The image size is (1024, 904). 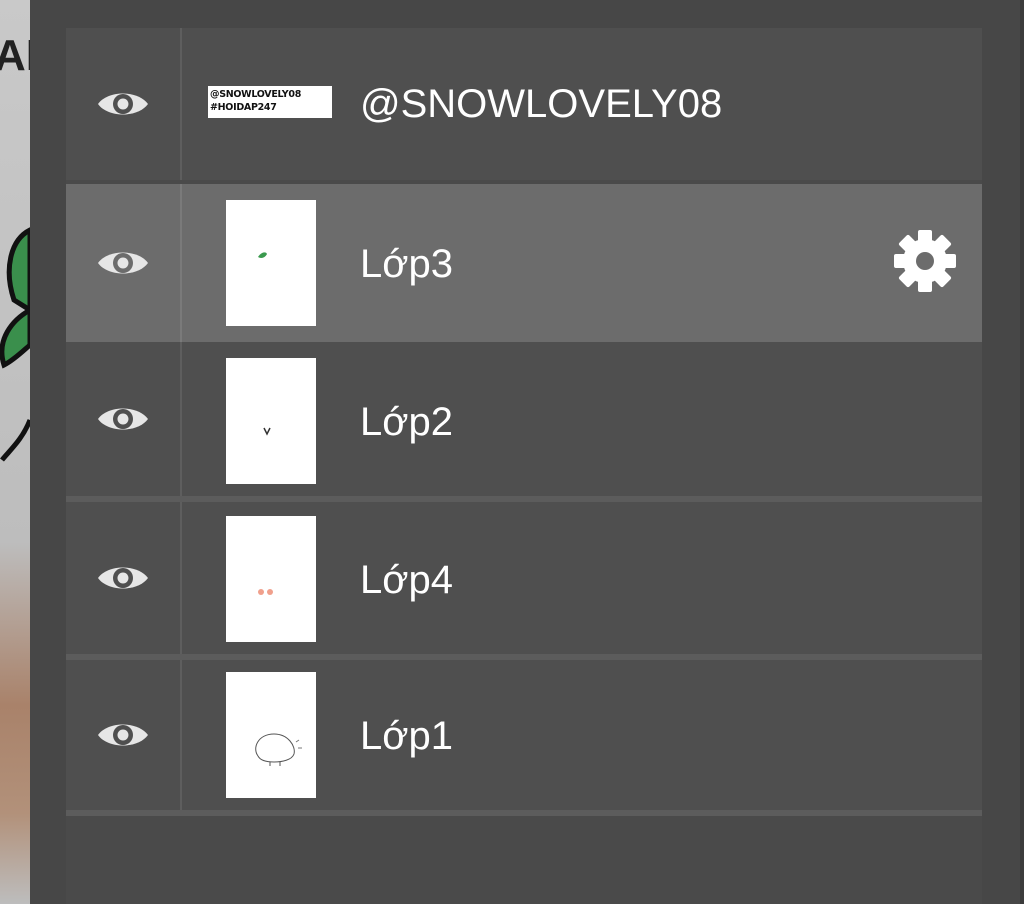 What do you see at coordinates (15, 246) in the screenshot?
I see `canvas-artwork: AP` at bounding box center [15, 246].